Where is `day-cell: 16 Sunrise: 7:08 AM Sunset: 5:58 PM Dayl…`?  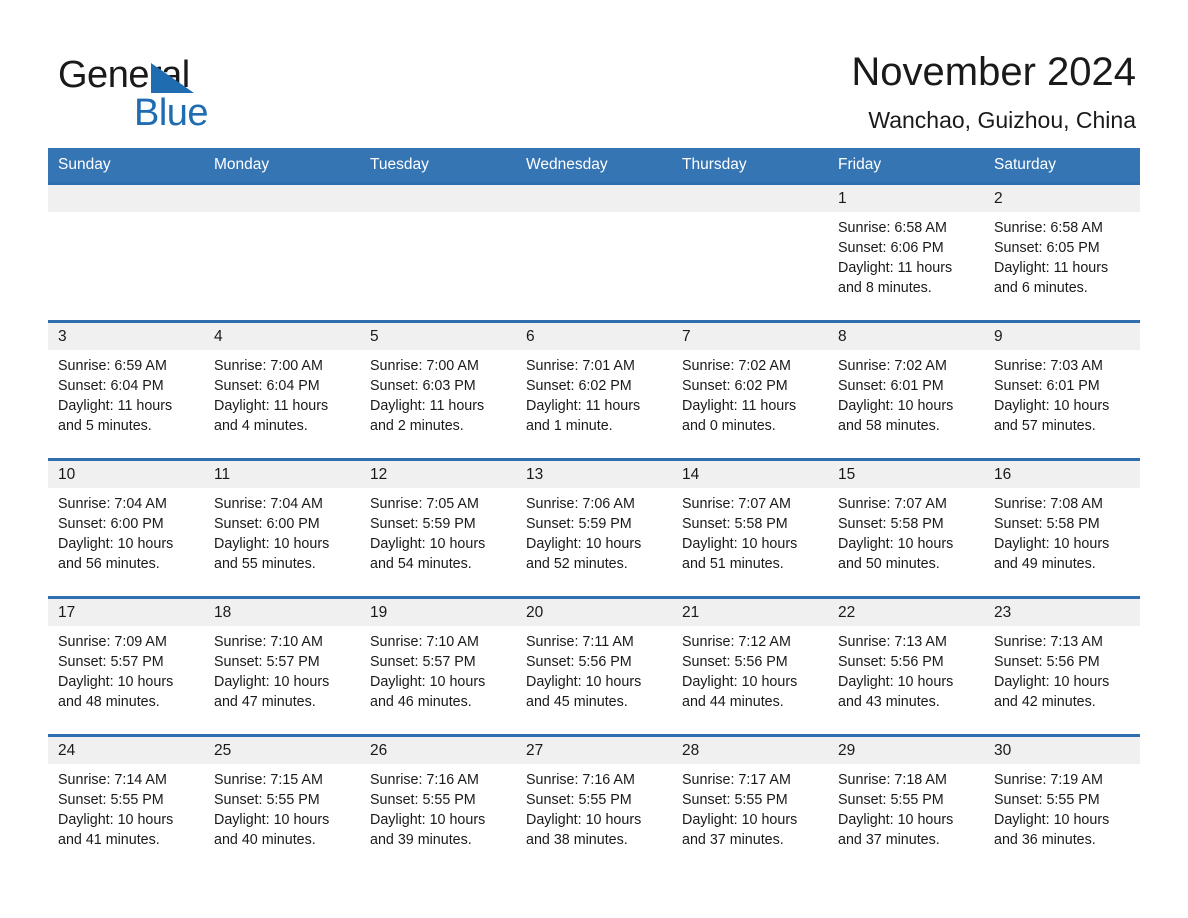 day-cell: 16 Sunrise: 7:08 AM Sunset: 5:58 PM Dayl… is located at coordinates (1062, 519).